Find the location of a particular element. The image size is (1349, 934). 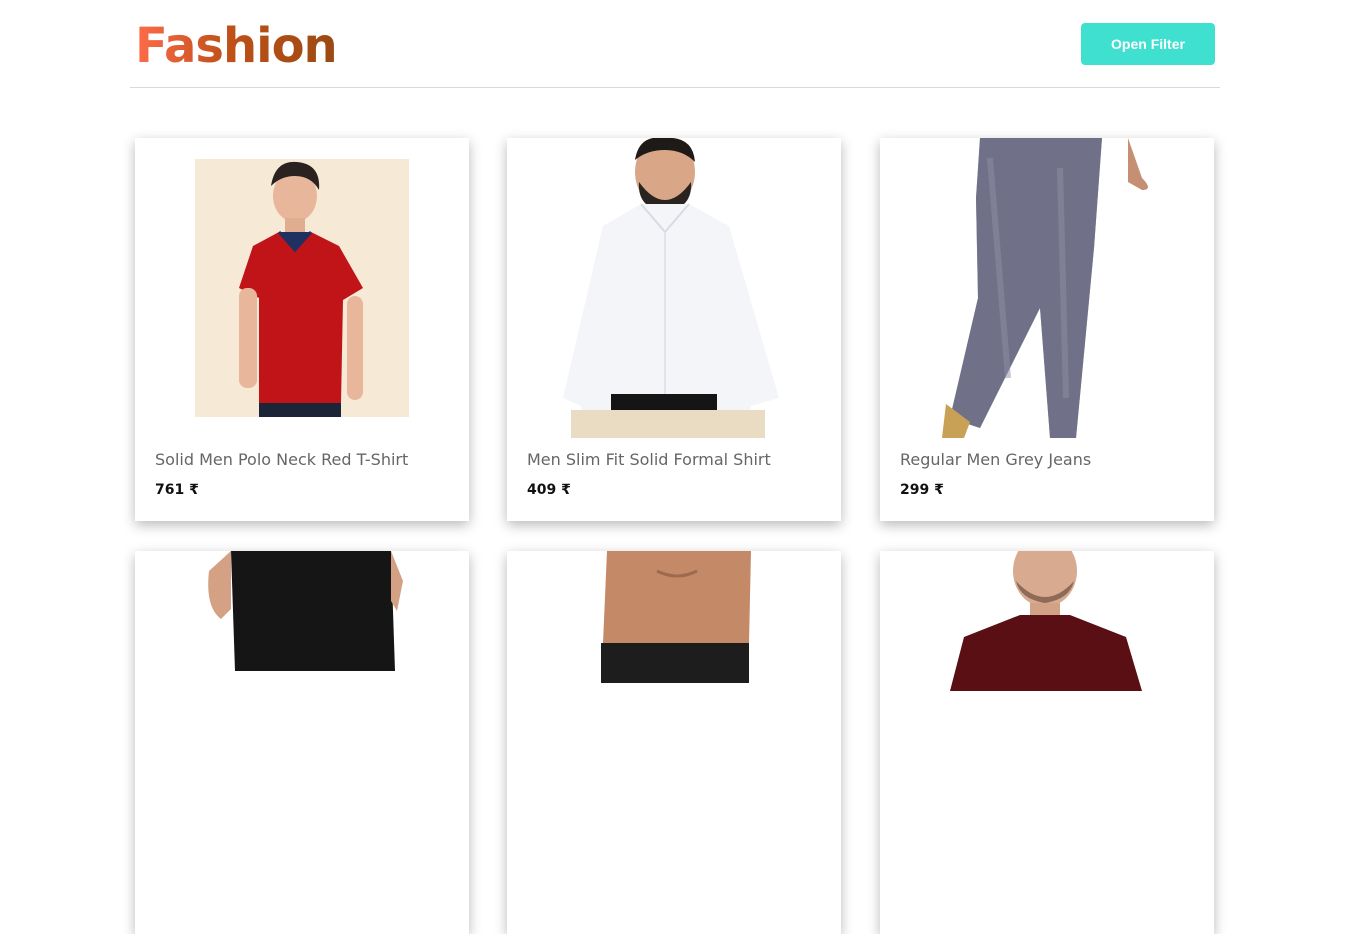

product-card: Regular Men Grey Jeans 299 ₹ is located at coordinates (1047, 329).